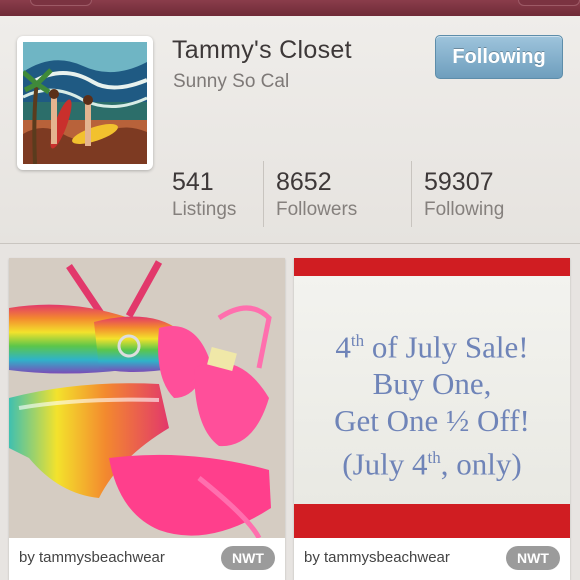  Describe the element at coordinates (549, 3) in the screenshot. I see `menu-button-edge` at that location.